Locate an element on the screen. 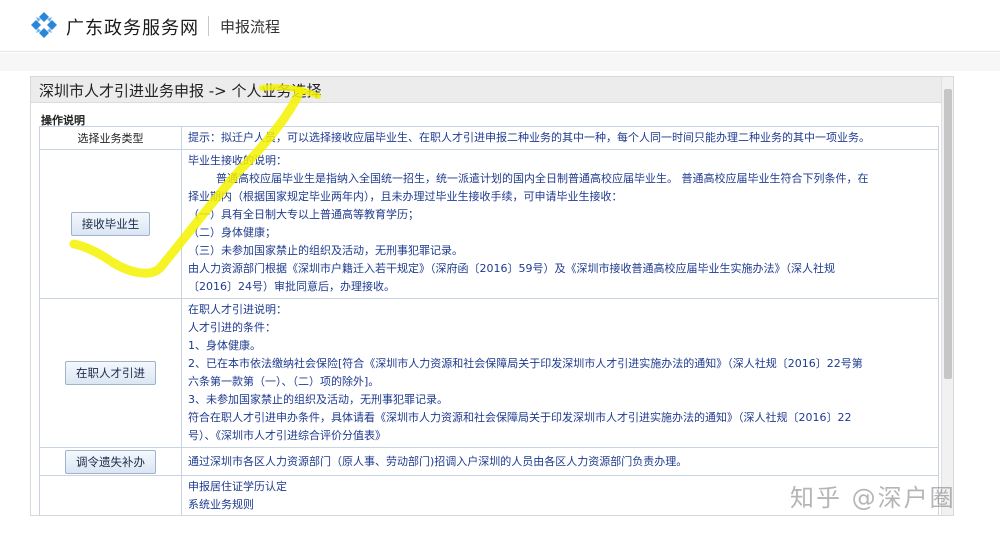 The height and width of the screenshot is (537, 1000). button-cell: 在职人才引进 is located at coordinates (110, 373).